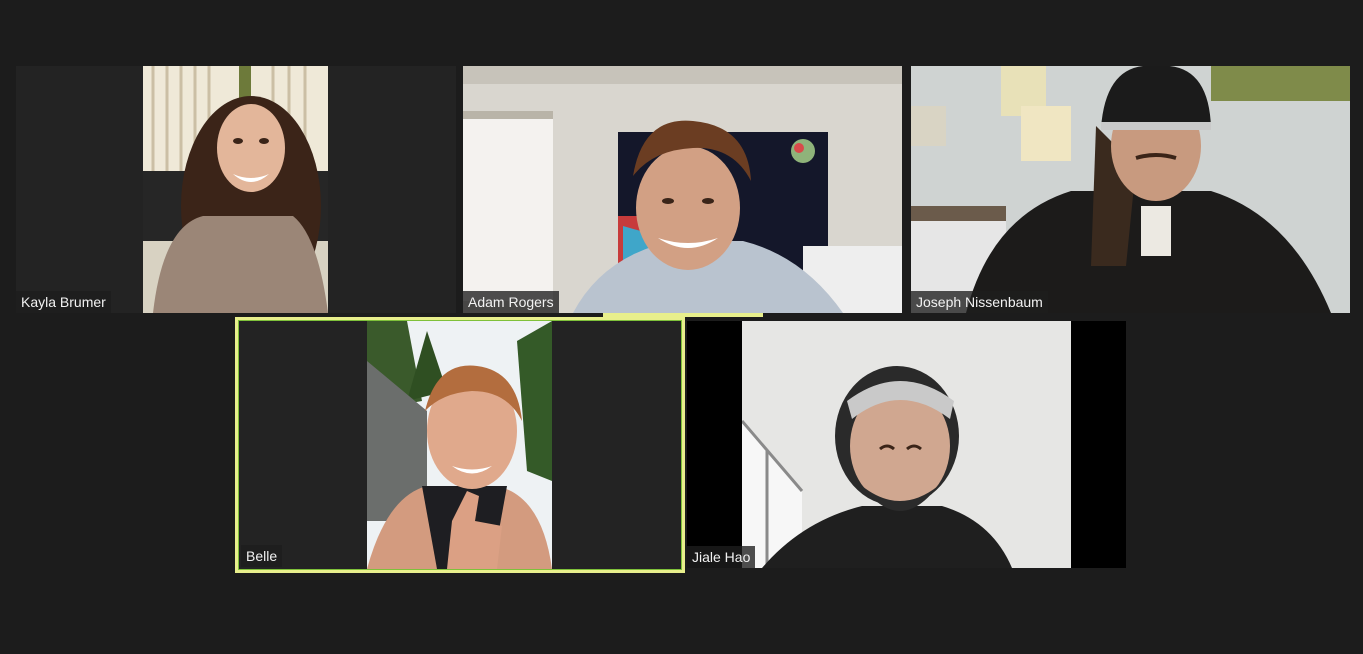 This screenshot has width=1363, height=654. I want to click on participant-name-label: Joseph Nissenbaum, so click(979, 302).